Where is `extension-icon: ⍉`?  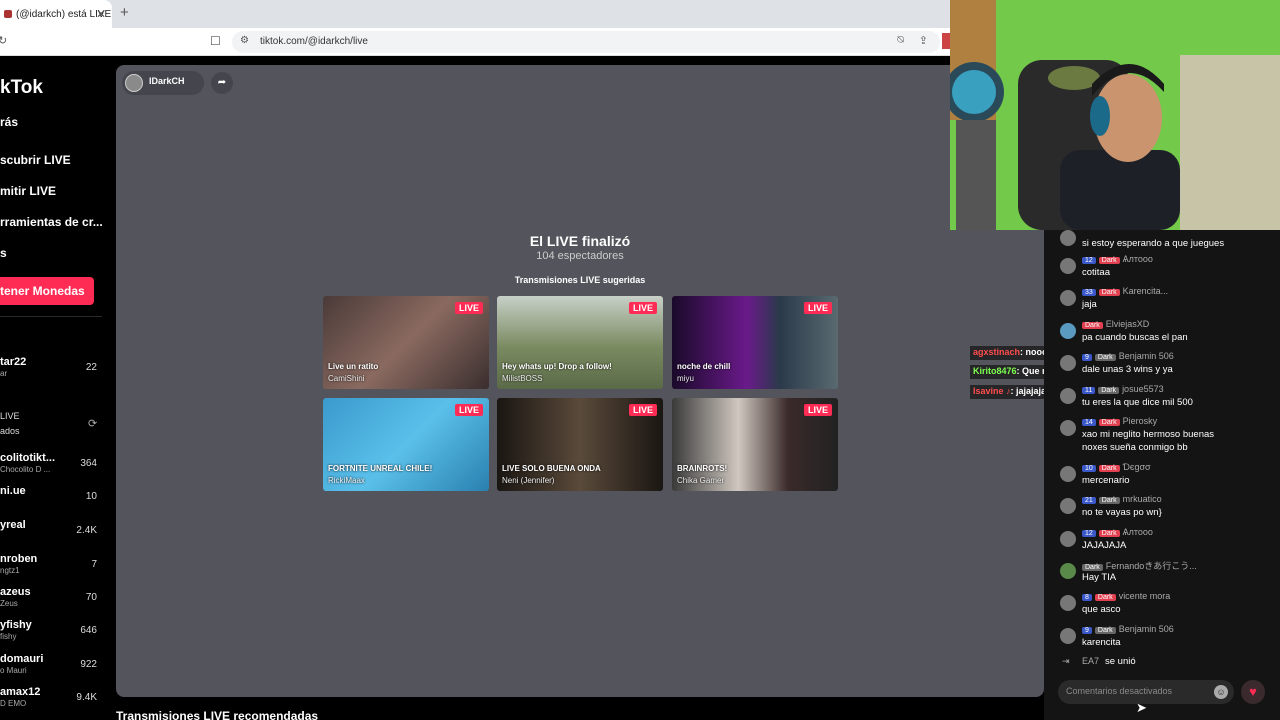
extension-icon: ⍉ is located at coordinates (900, 40).